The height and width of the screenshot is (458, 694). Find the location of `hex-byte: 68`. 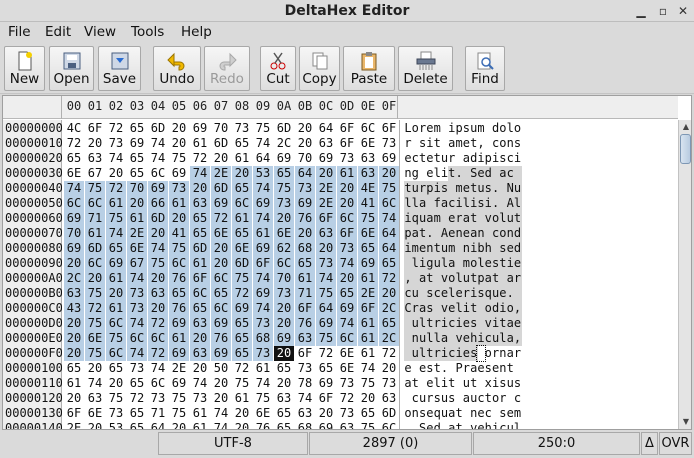

hex-byte: 68 is located at coordinates (305, 248).